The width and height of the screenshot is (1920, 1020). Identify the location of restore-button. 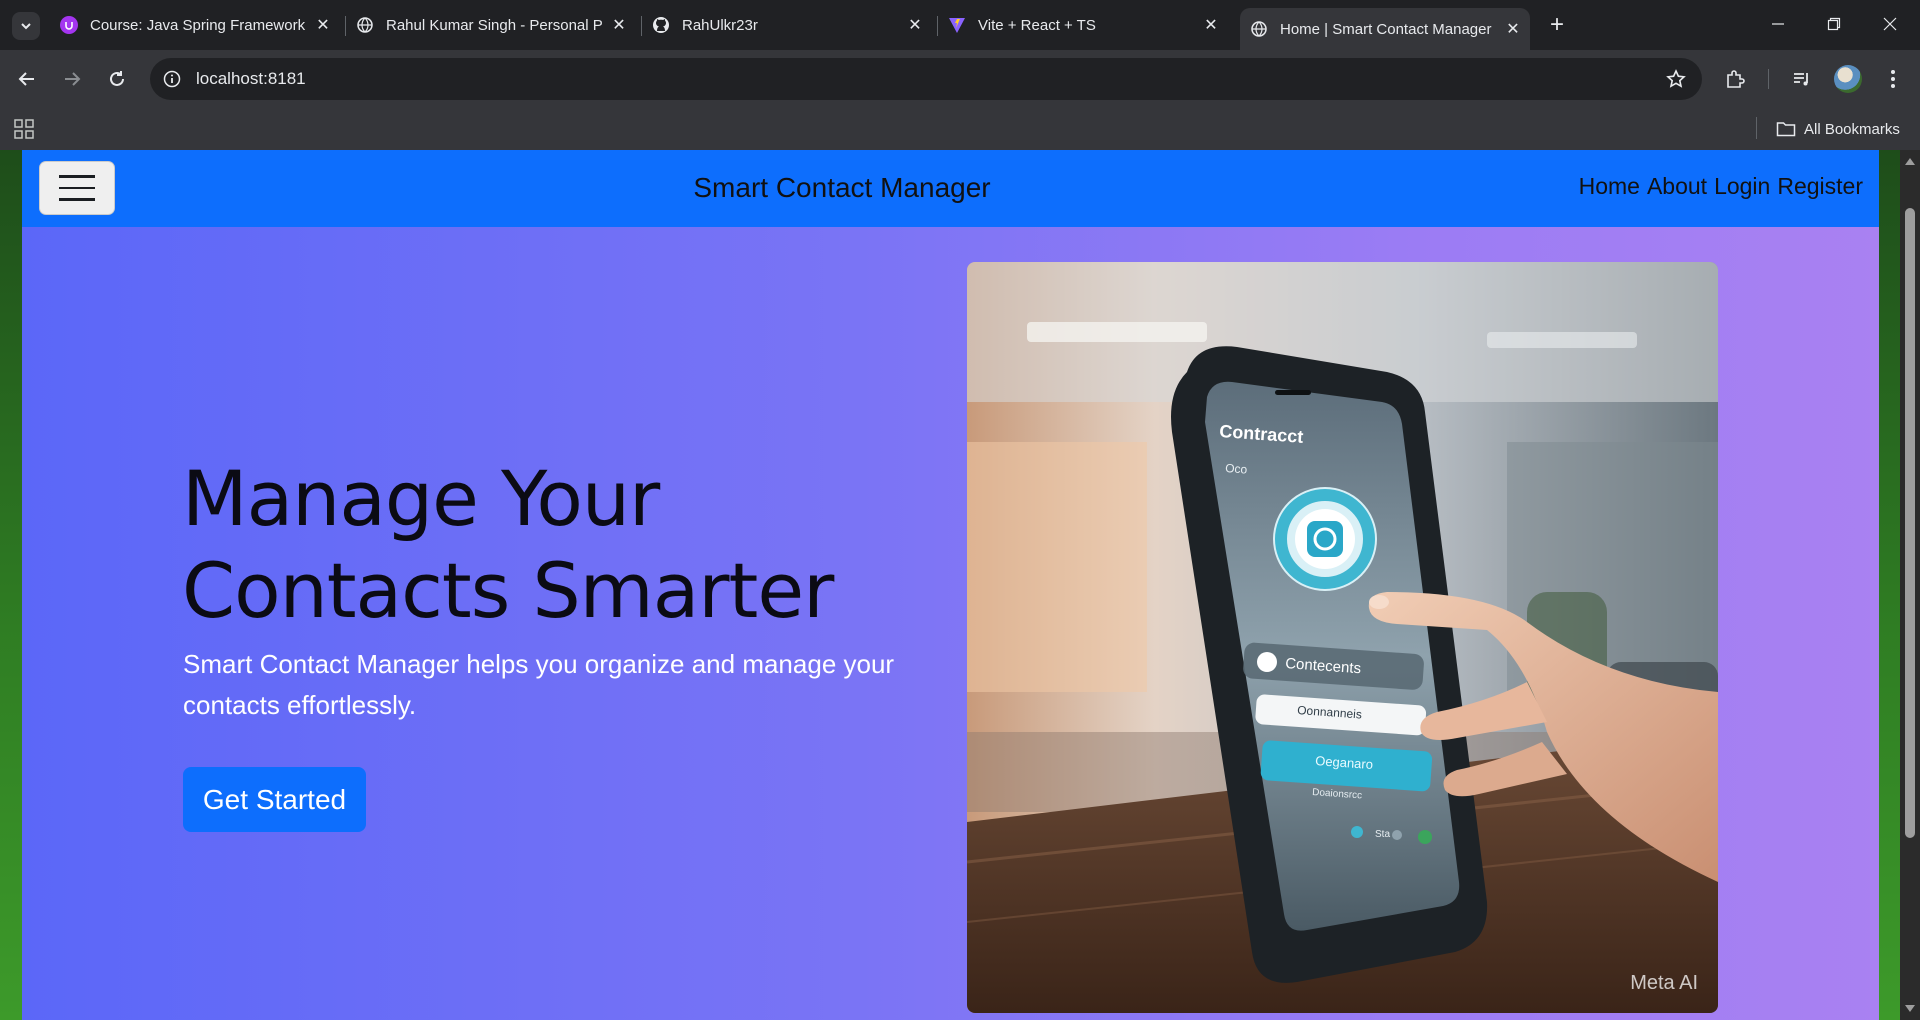
(1834, 24).